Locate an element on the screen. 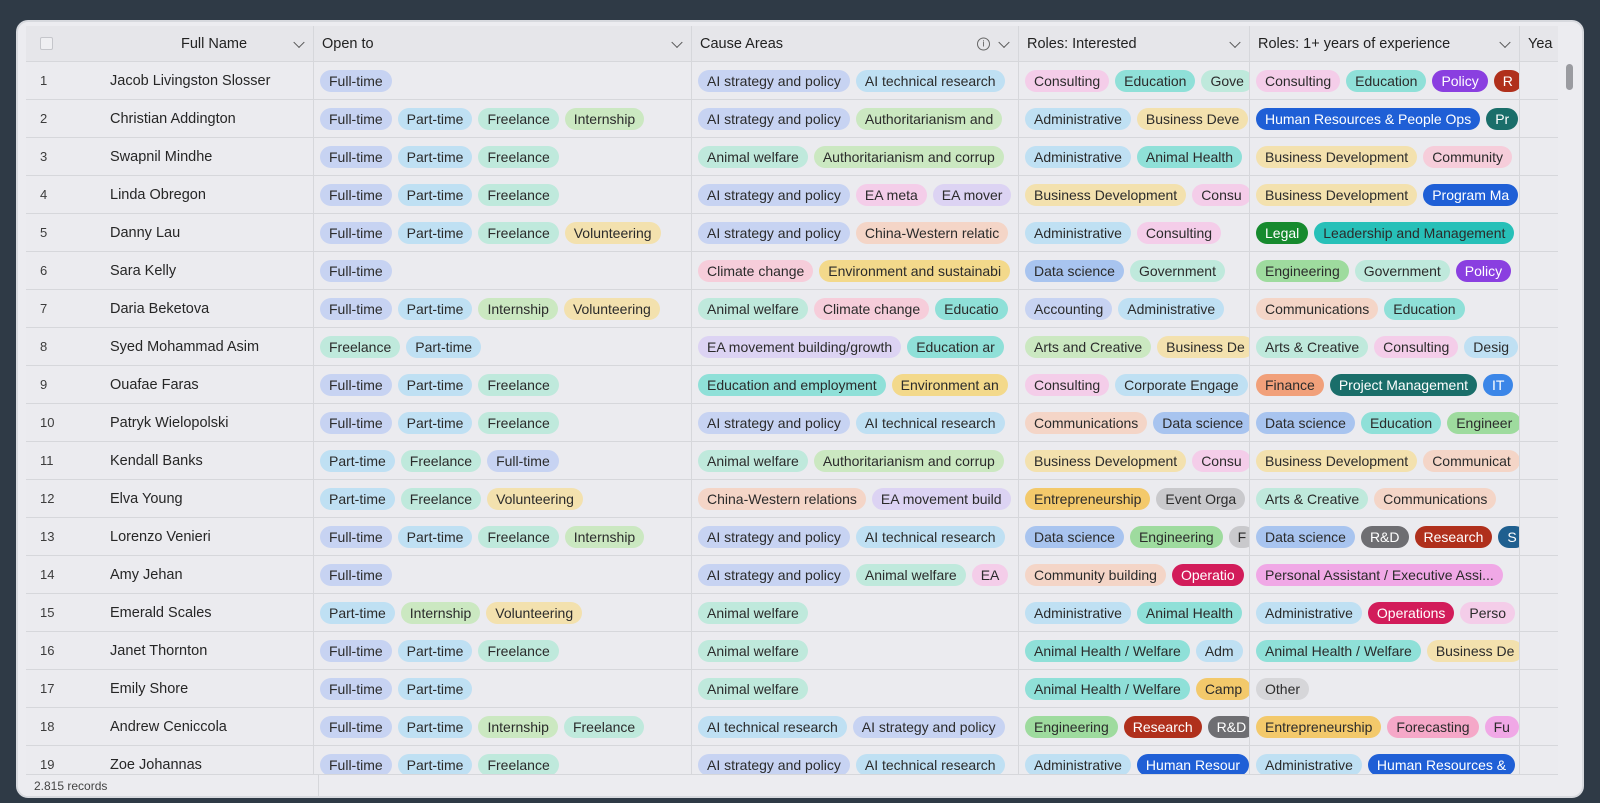  column-header-full-name: Full Name is located at coordinates (205, 43).